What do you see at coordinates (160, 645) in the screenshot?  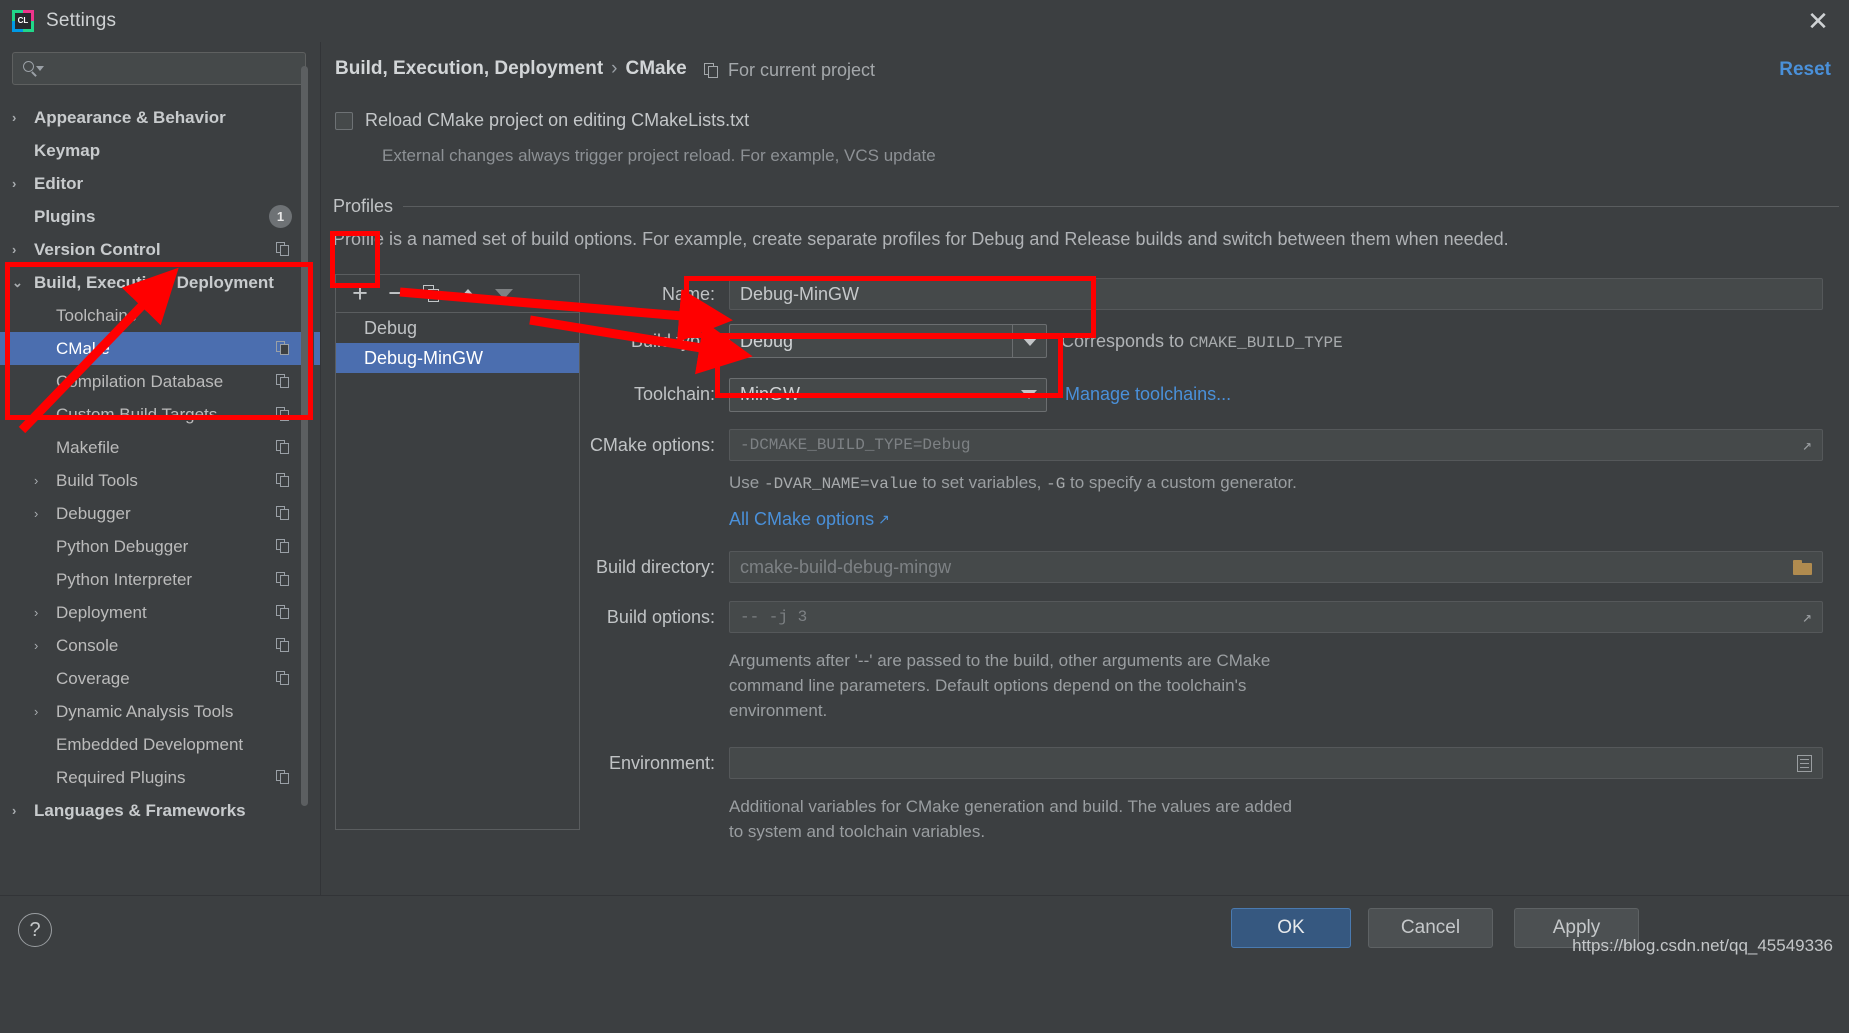 I see `sidebar-item-console: › Console` at bounding box center [160, 645].